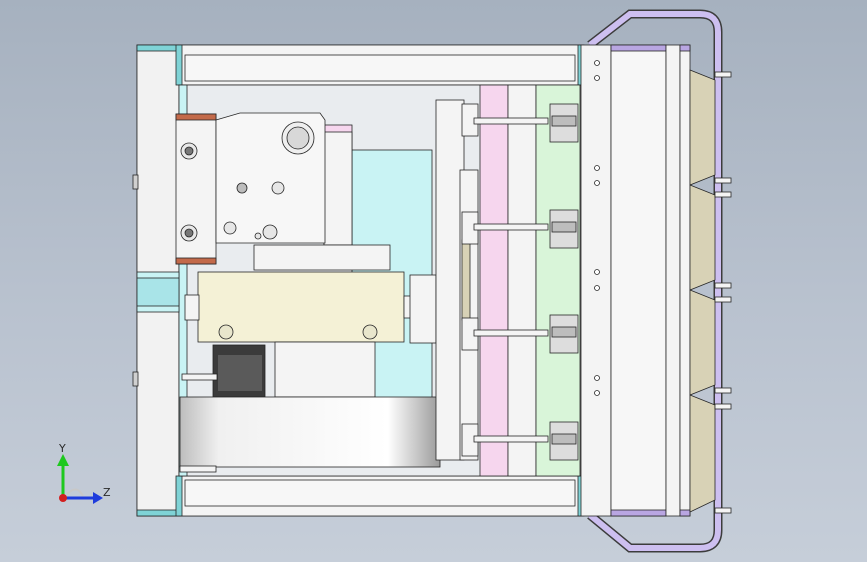  I want to click on y-axis-label: Y, so click(62, 448).